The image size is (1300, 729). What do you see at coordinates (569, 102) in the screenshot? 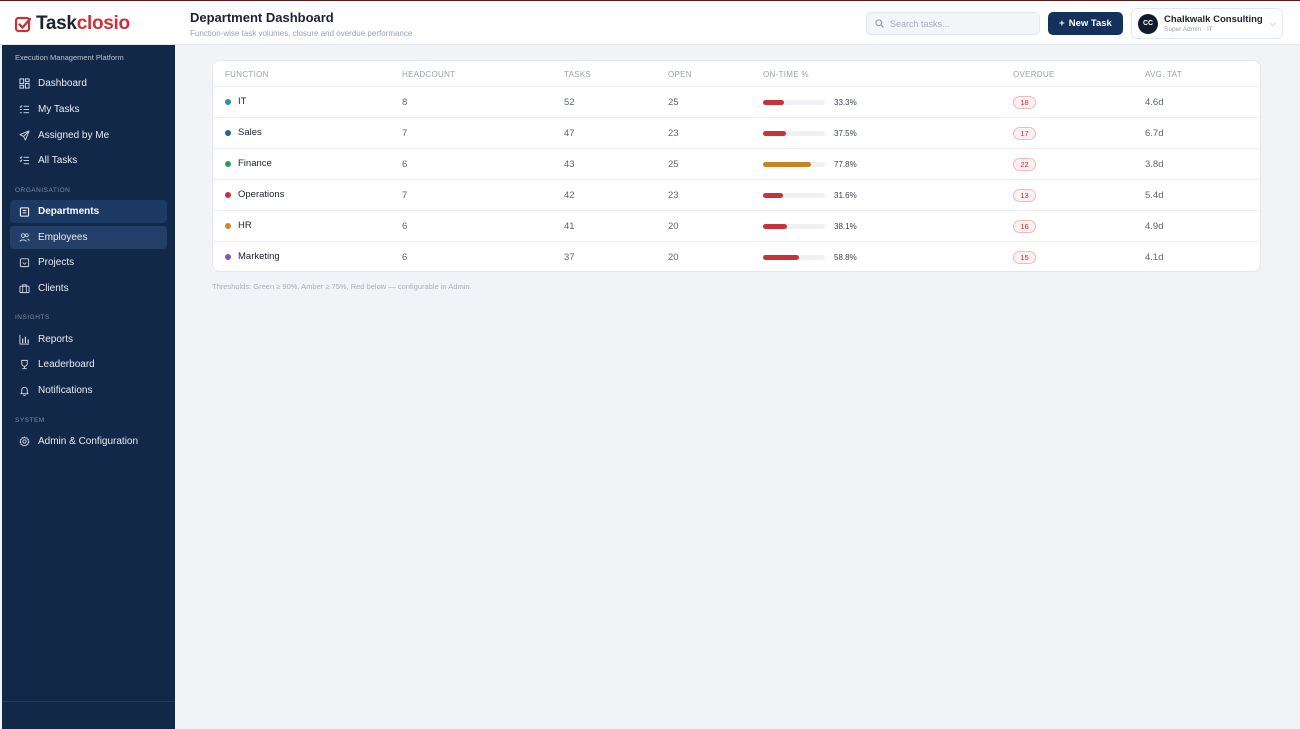
I see `tasks-cell: 52` at bounding box center [569, 102].